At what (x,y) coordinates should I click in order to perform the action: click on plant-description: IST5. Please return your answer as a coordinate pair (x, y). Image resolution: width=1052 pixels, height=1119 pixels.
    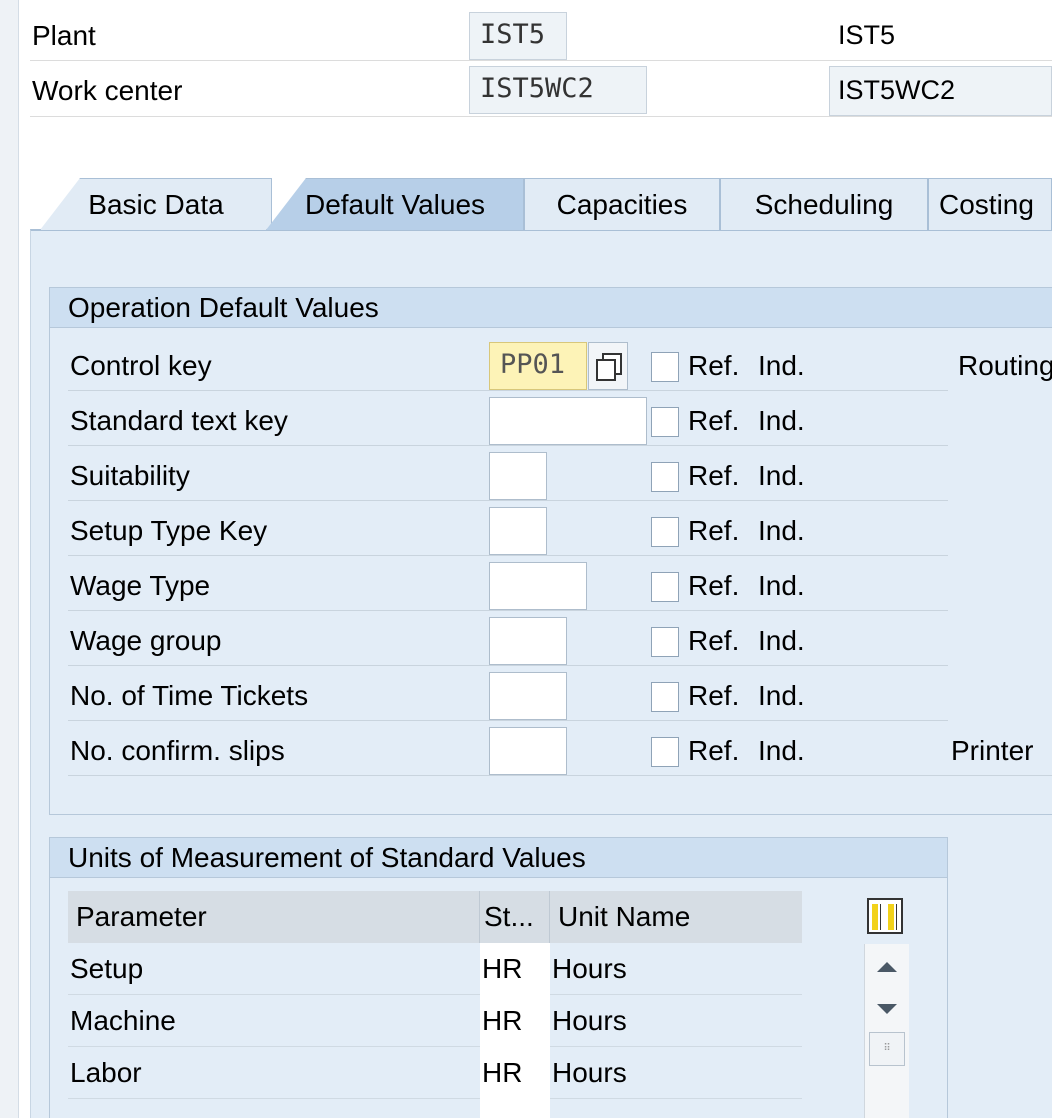
    Looking at the image, I should click on (867, 35).